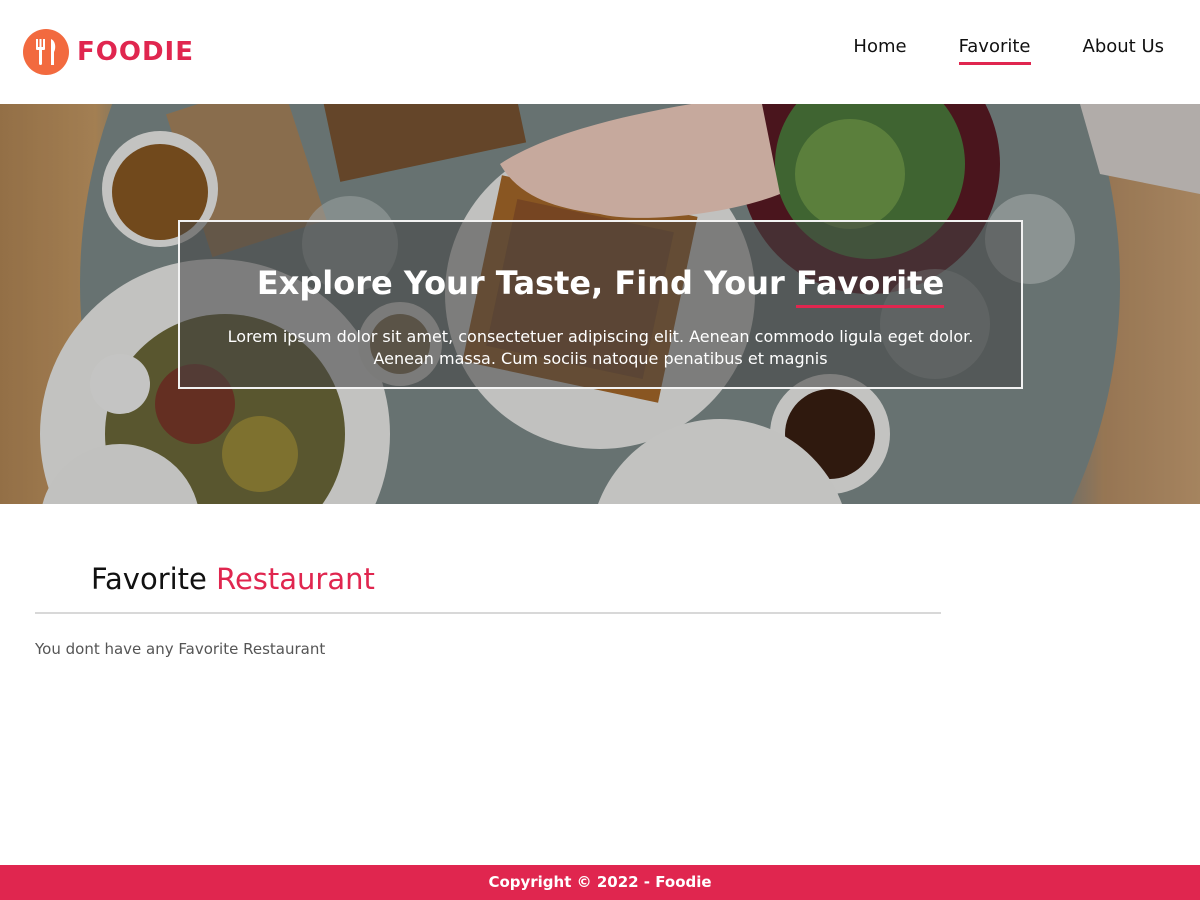  I want to click on favorite-section-title: Favorite Restaurant, so click(233, 579).